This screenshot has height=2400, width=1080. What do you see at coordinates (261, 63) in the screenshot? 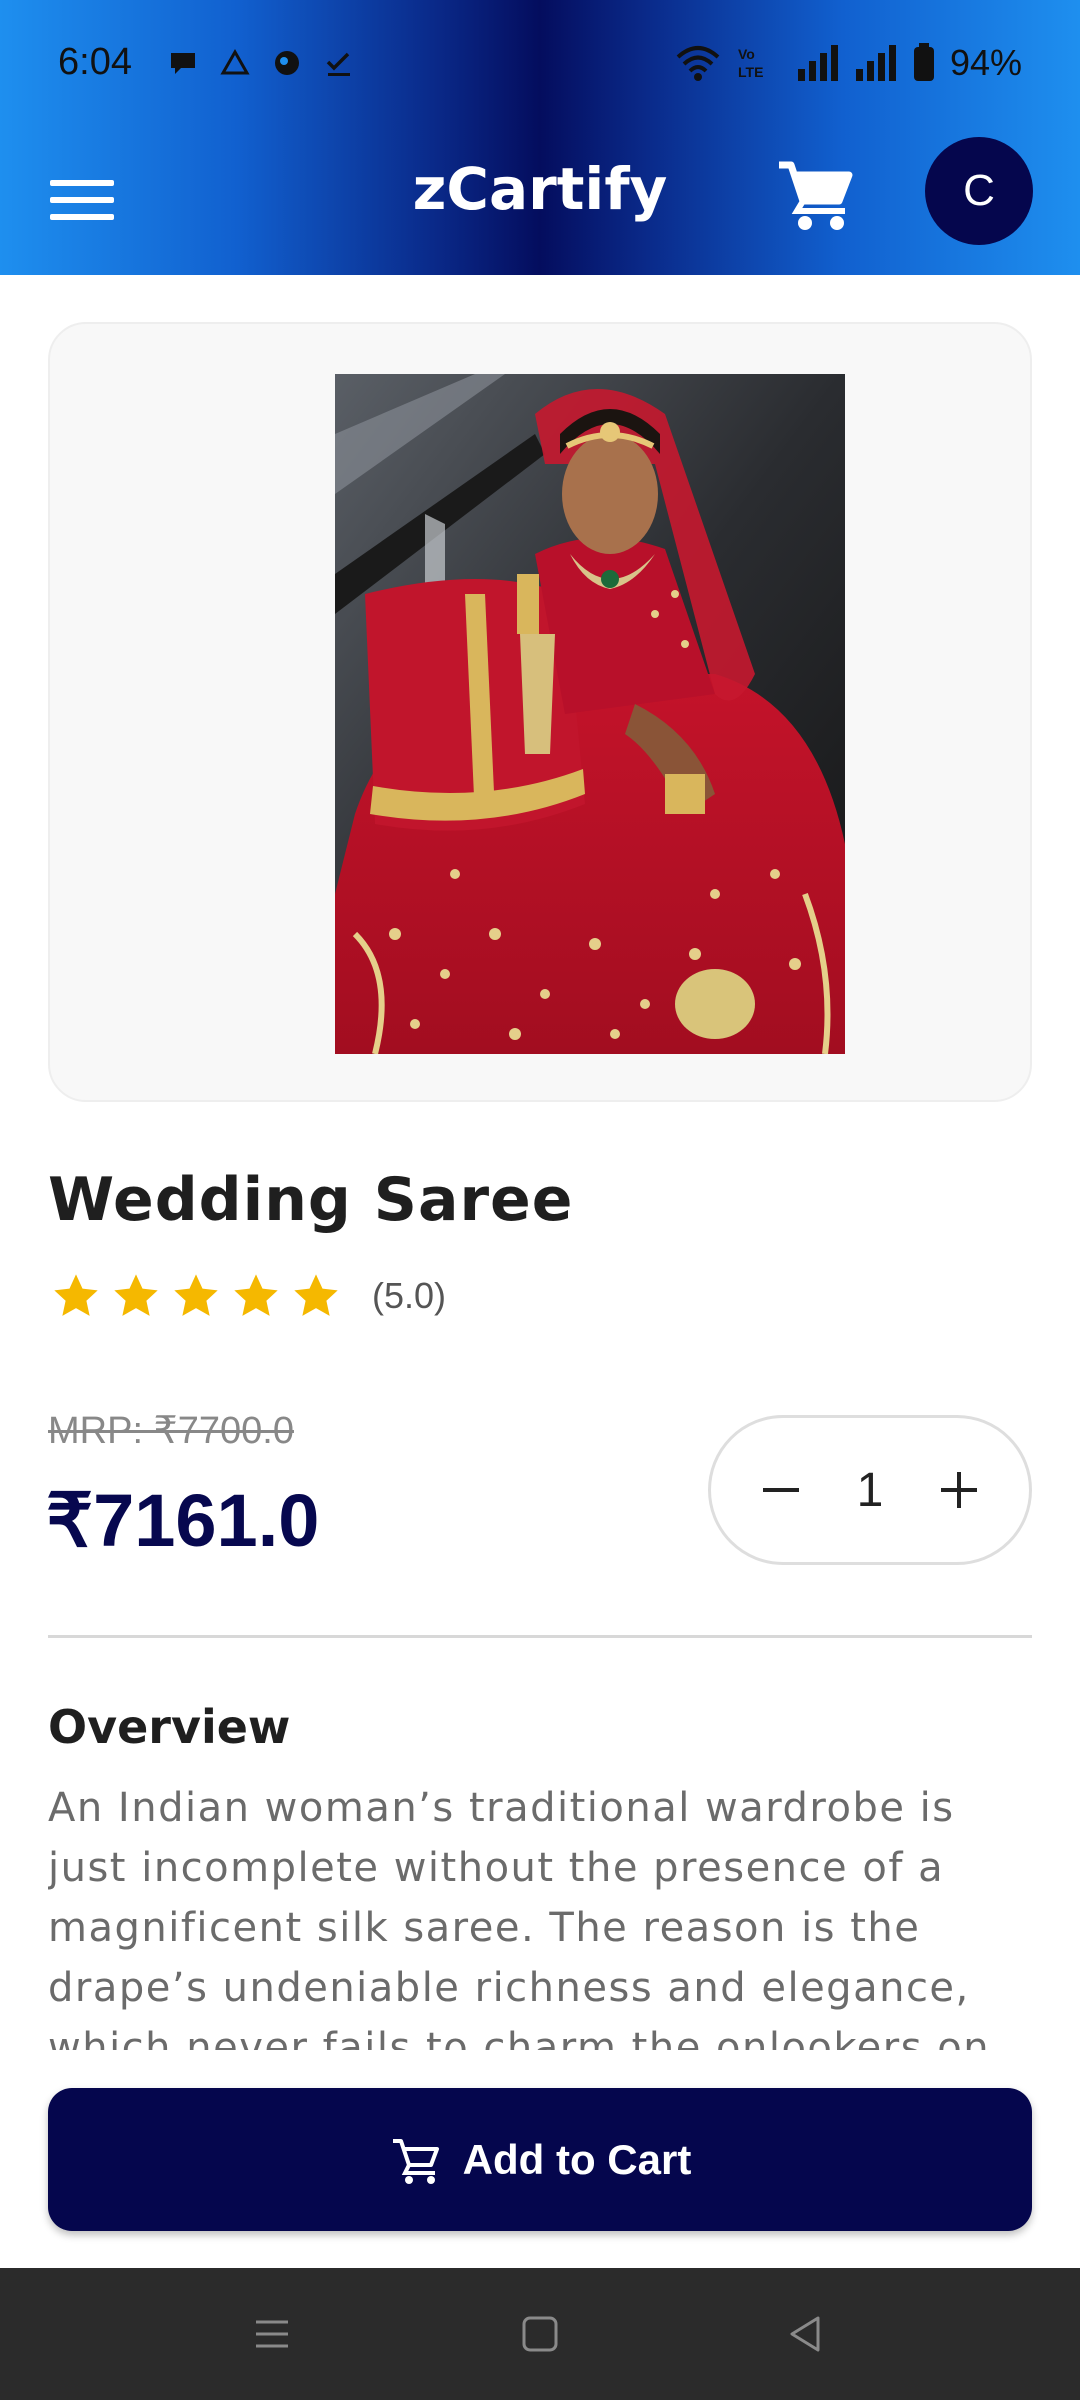
I see `notification-icons` at bounding box center [261, 63].